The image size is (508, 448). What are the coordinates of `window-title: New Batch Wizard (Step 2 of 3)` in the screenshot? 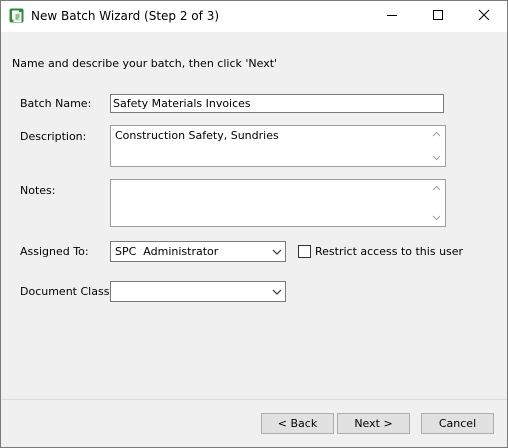 It's located at (125, 16).